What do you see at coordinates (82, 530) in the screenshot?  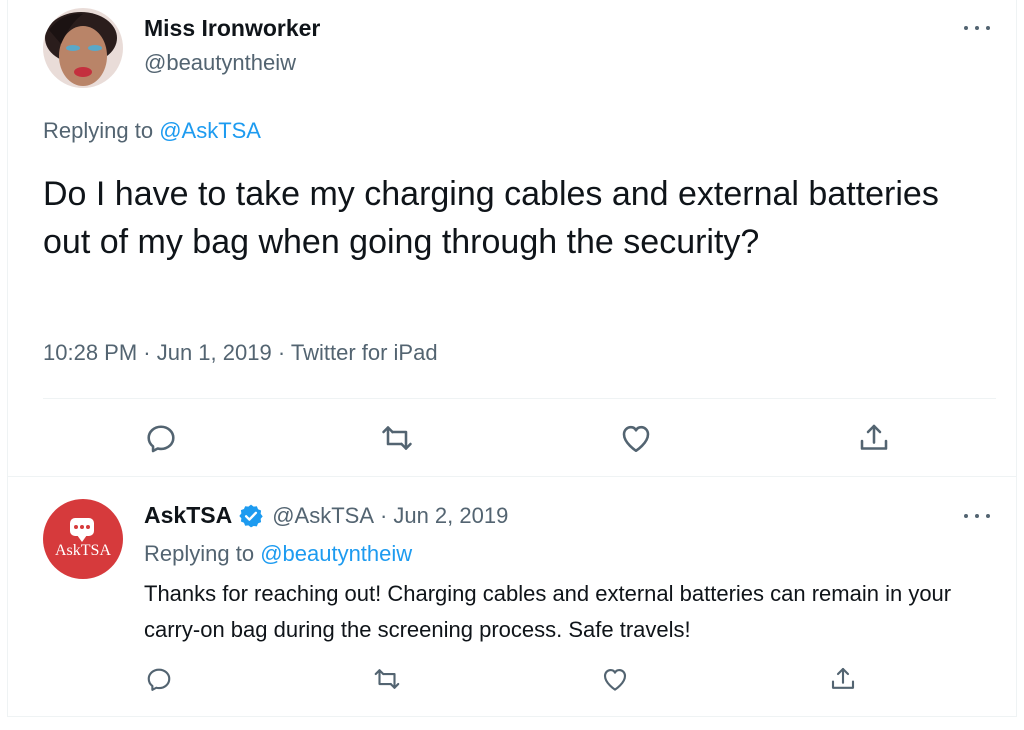 I see `chat-bubble-icon` at bounding box center [82, 530].